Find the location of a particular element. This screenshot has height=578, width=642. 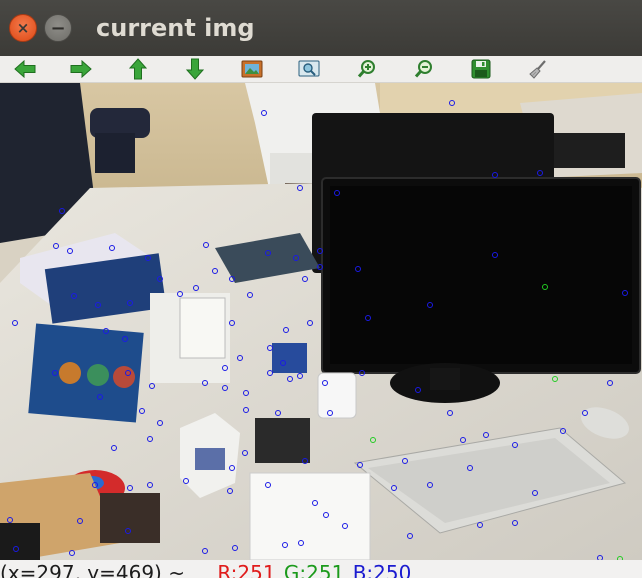

arrow-right-icon is located at coordinates (81, 69).